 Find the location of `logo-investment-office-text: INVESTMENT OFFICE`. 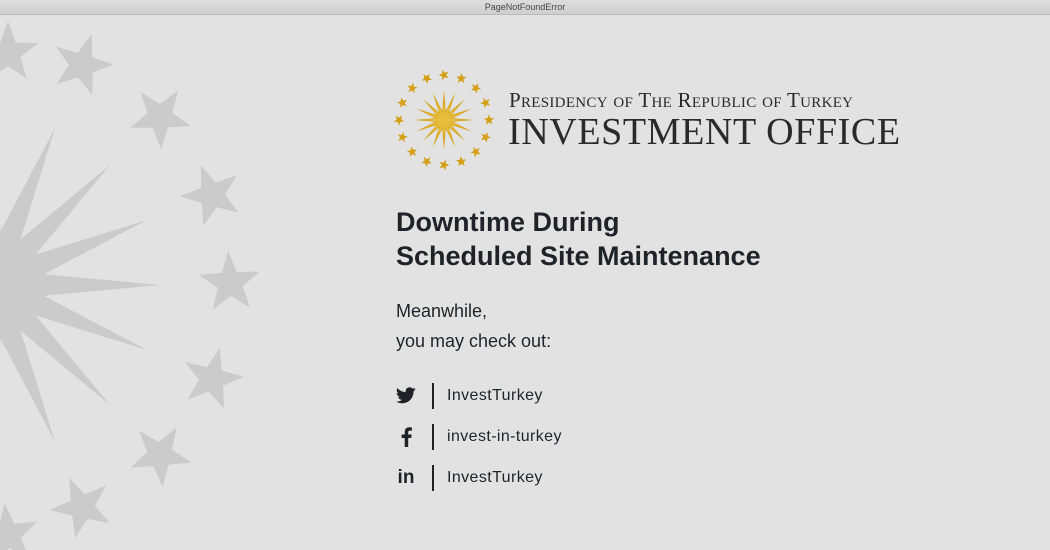

logo-investment-office-text: INVESTMENT OFFICE is located at coordinates (704, 132).